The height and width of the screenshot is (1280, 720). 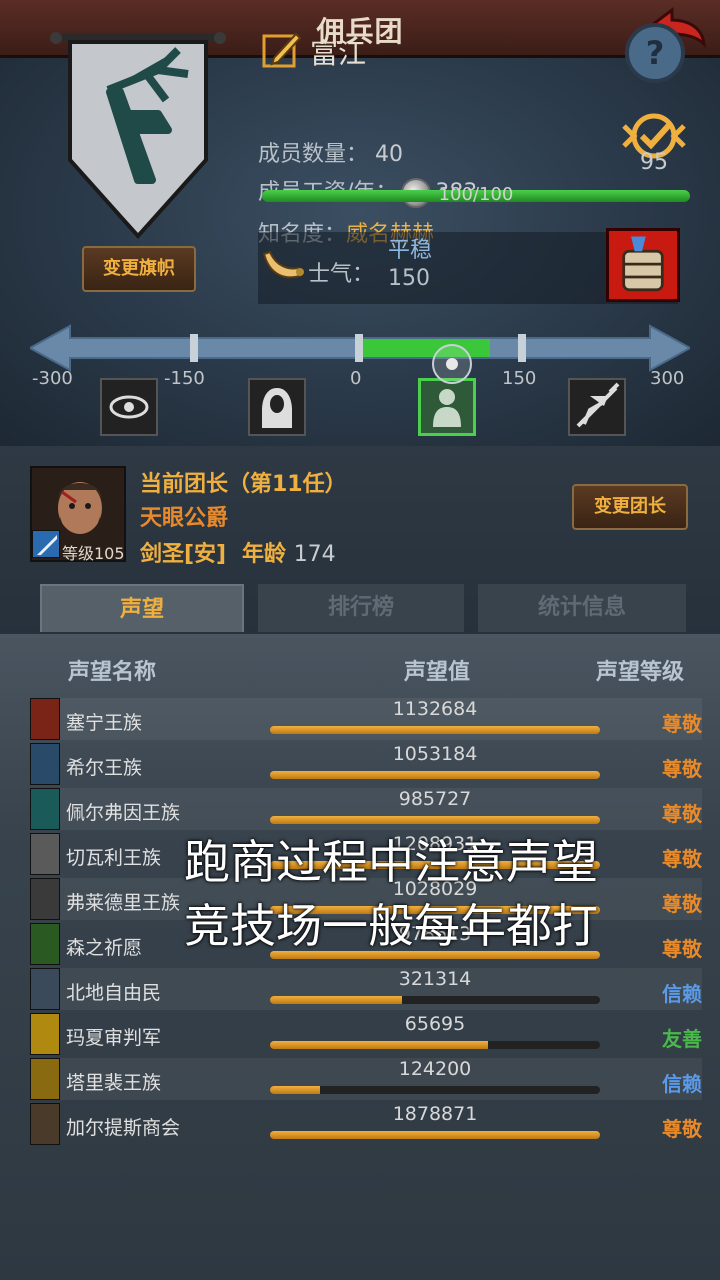 What do you see at coordinates (114, 1083) in the screenshot?
I see `faction-name: 塔里裴王族` at bounding box center [114, 1083].